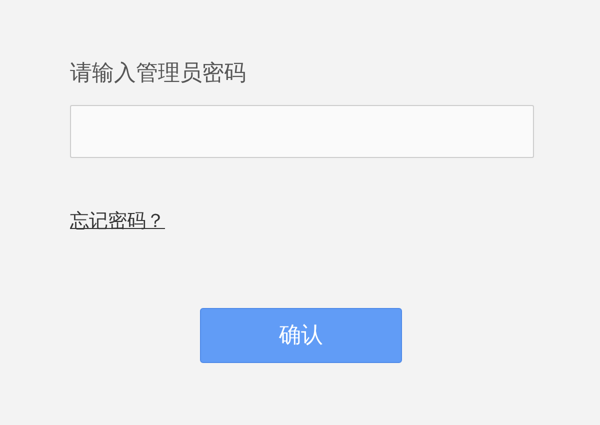  I want to click on forgot-password-link: 忘记密码？, so click(117, 221).